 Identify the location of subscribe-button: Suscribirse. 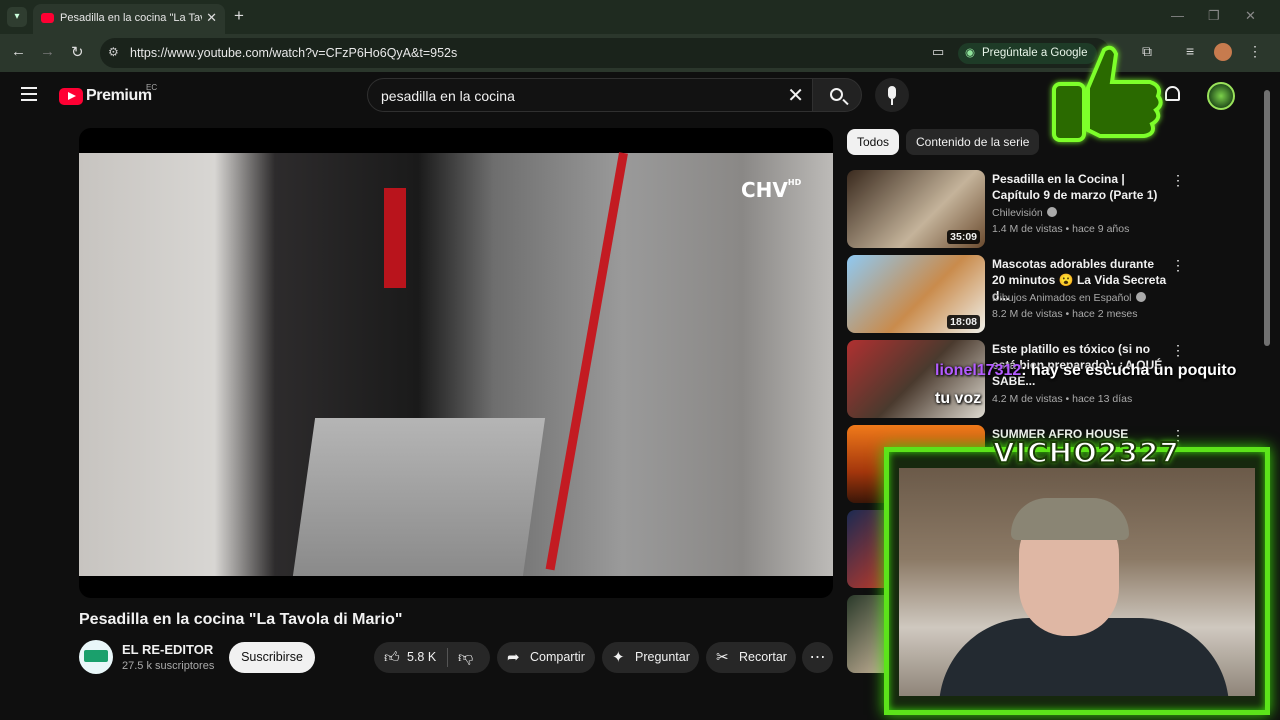
(272, 657).